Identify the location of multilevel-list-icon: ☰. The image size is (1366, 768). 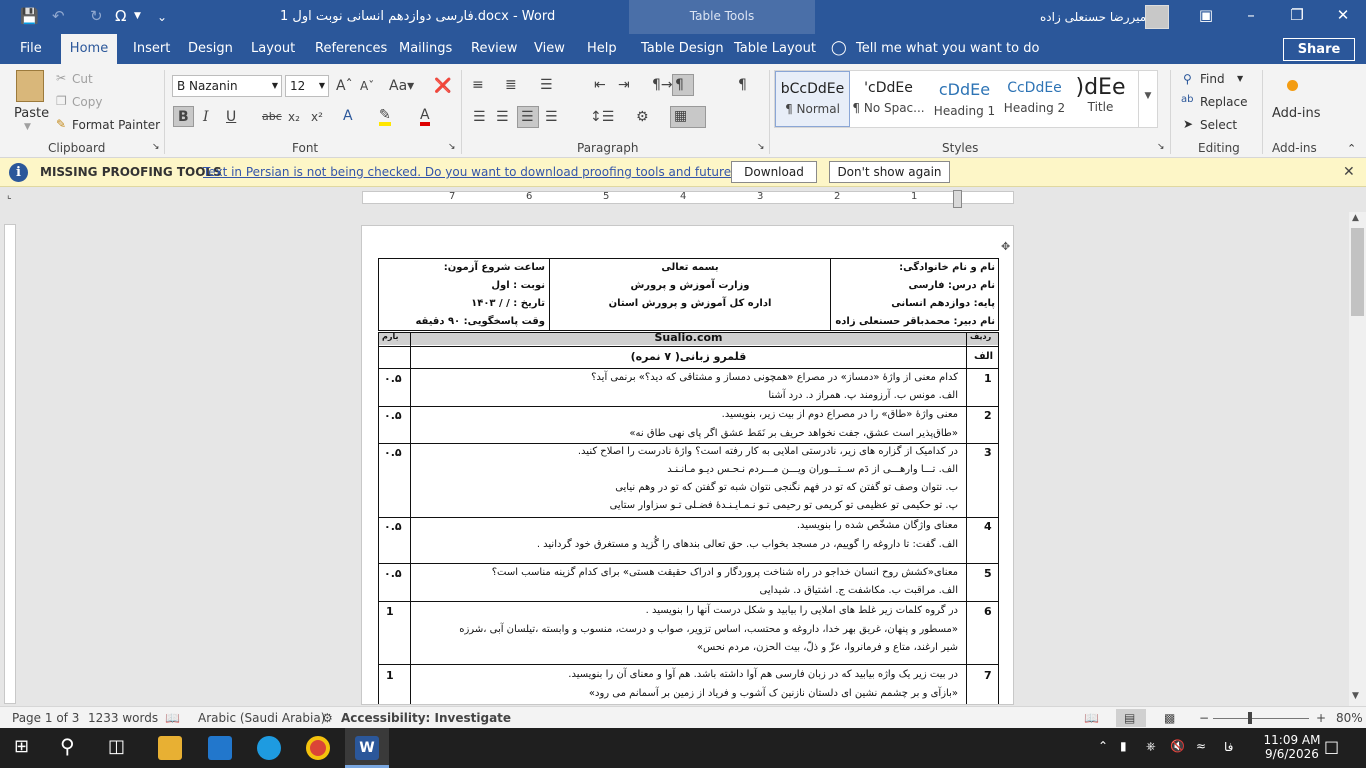
(546, 85).